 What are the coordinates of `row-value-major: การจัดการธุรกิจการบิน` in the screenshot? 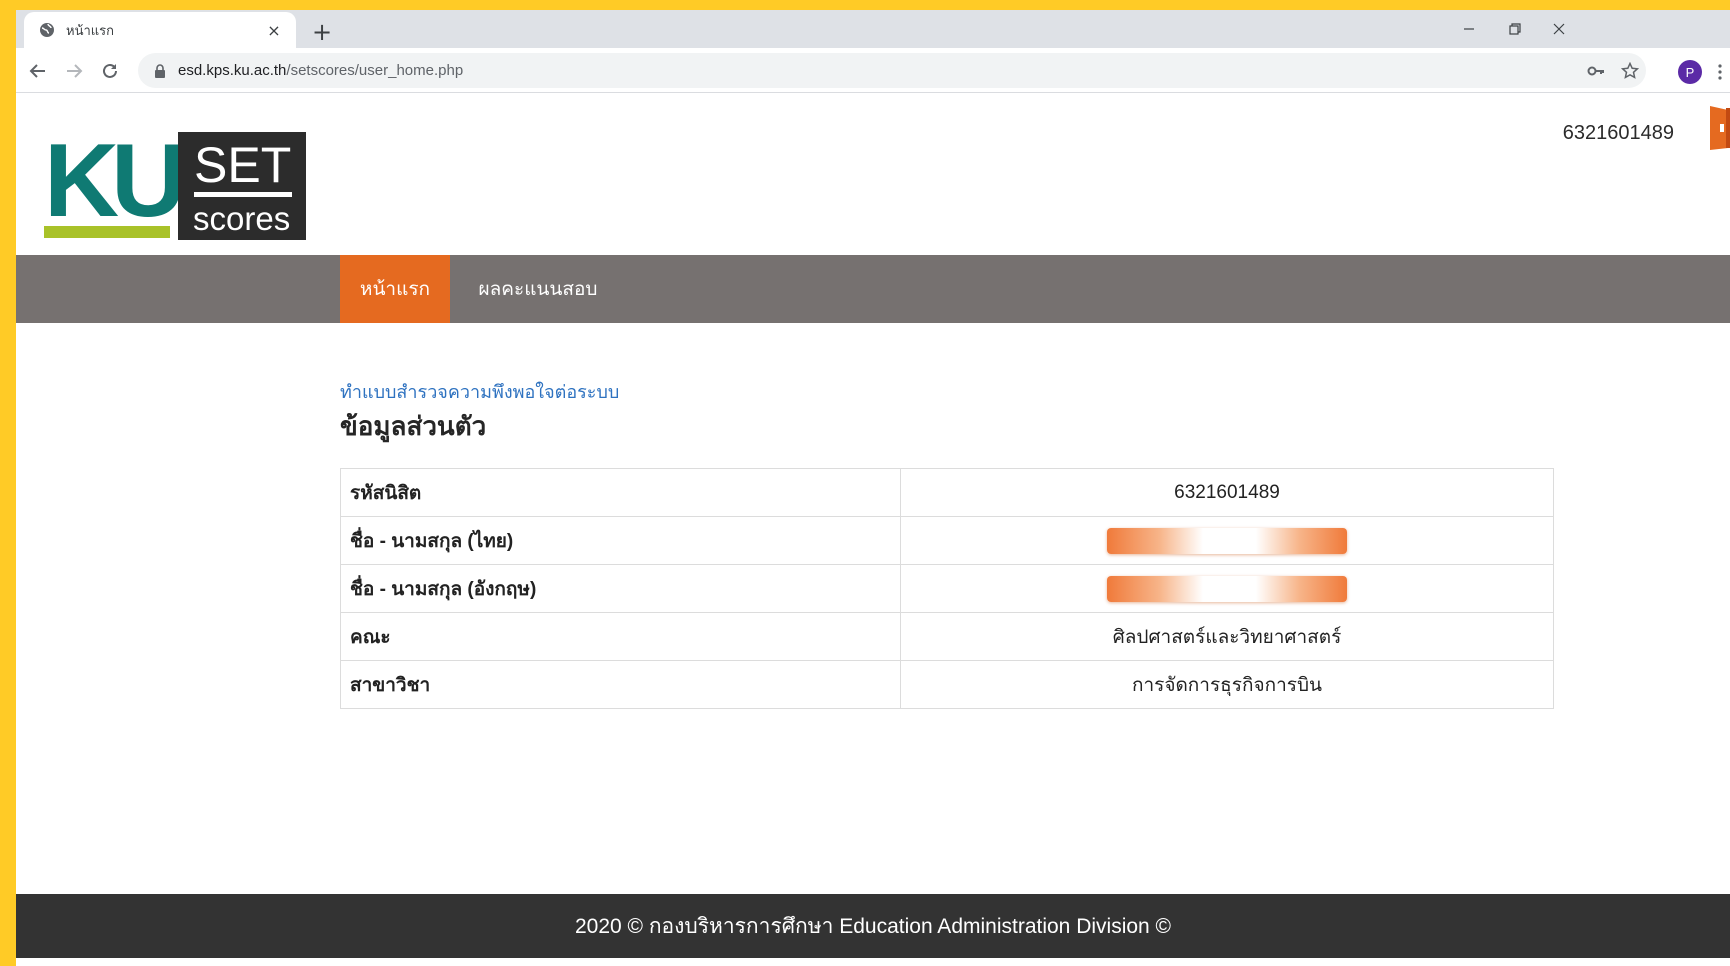 It's located at (1227, 684).